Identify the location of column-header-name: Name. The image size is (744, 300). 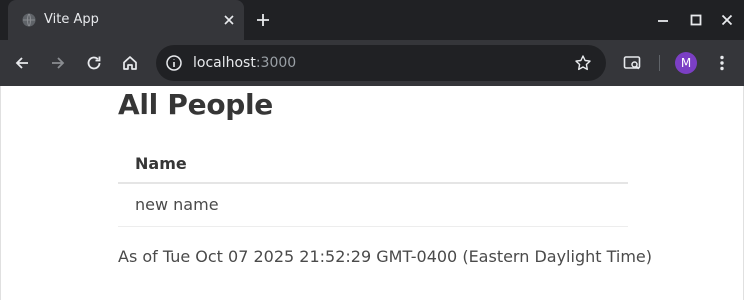
(373, 164).